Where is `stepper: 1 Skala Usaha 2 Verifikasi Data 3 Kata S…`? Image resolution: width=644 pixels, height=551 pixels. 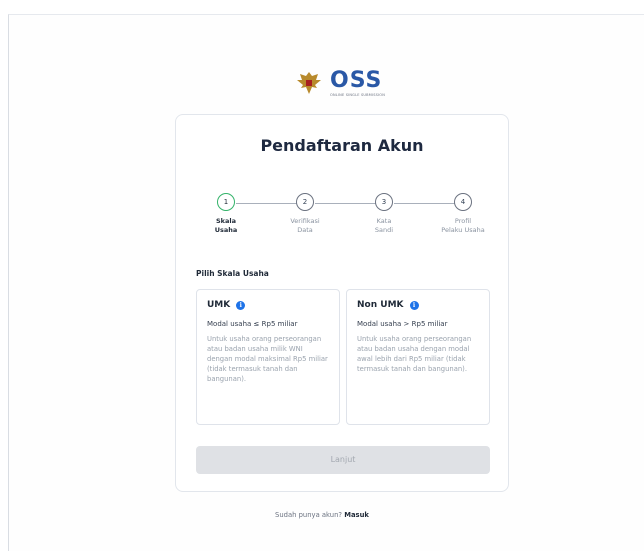
stepper: 1 Skala Usaha 2 Verifikasi Data 3 Kata S… is located at coordinates (342, 223).